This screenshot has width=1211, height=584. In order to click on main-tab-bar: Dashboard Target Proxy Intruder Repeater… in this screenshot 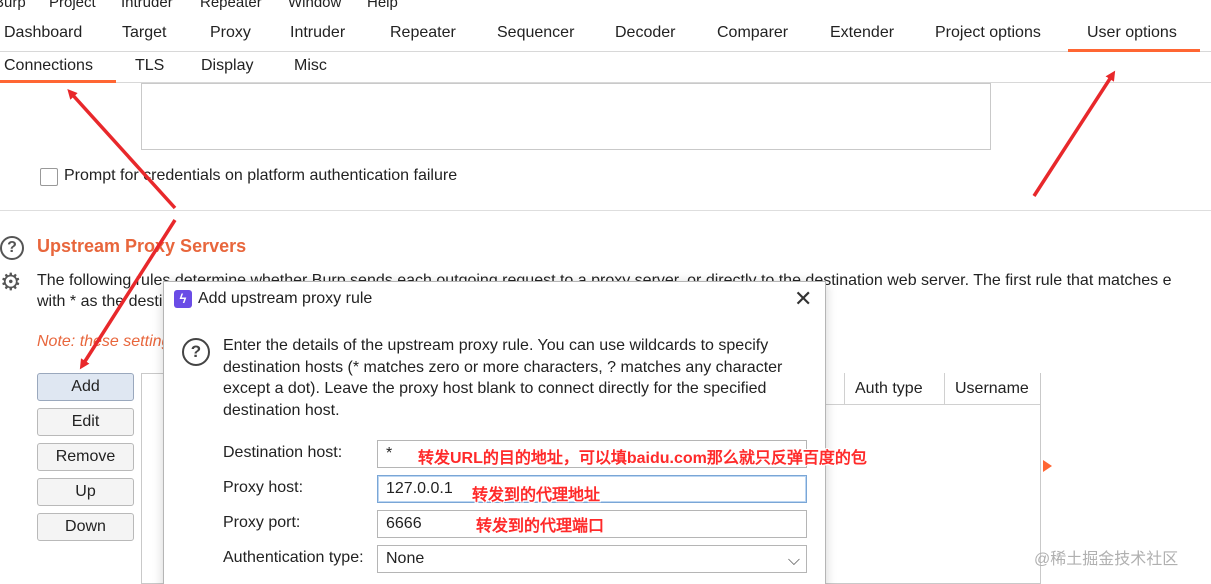, I will do `click(605, 35)`.